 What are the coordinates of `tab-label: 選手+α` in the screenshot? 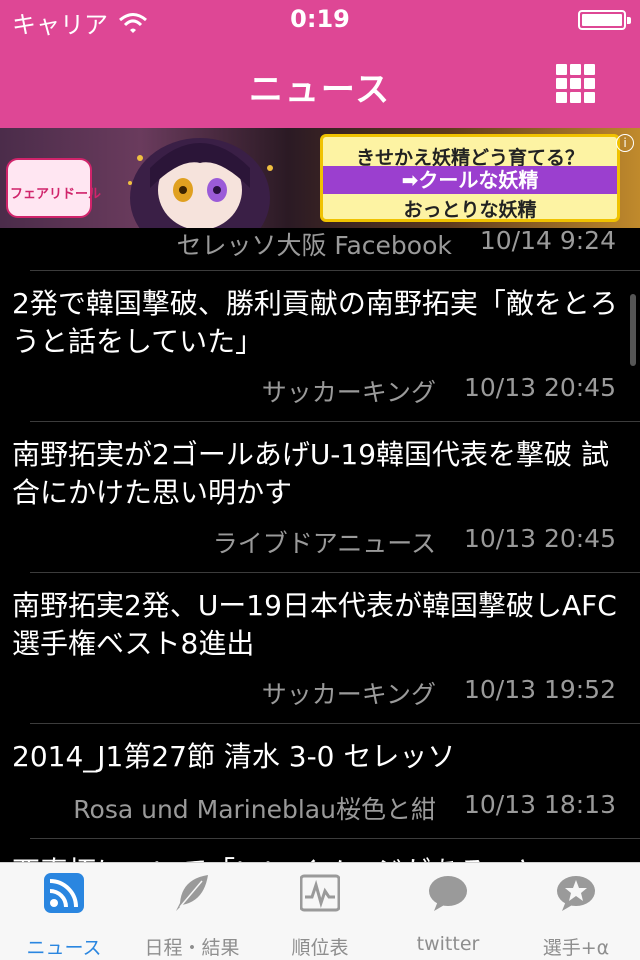 It's located at (576, 948).